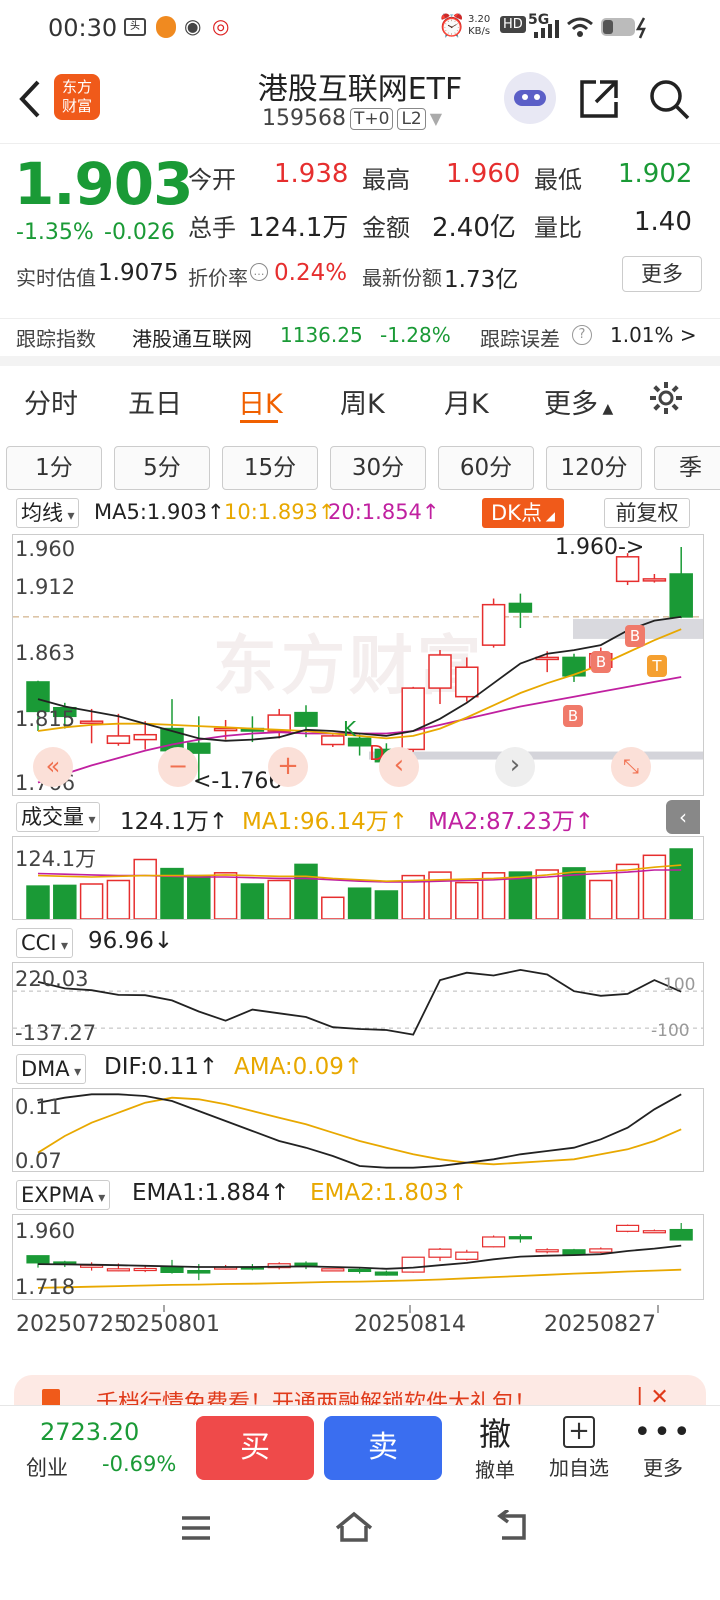 This screenshot has width=720, height=1600. What do you see at coordinates (212, 228) in the screenshot?
I see `volume-label: 总手` at bounding box center [212, 228].